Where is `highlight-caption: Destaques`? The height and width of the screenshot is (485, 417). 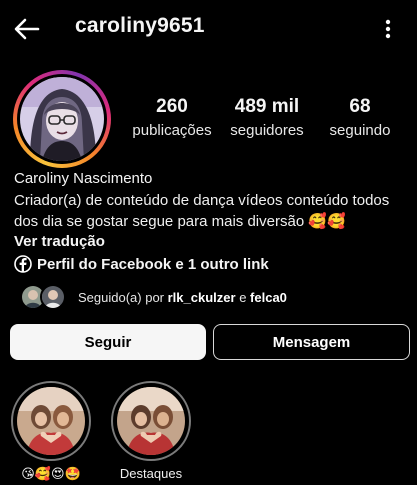 highlight-caption: Destaques is located at coordinates (151, 473).